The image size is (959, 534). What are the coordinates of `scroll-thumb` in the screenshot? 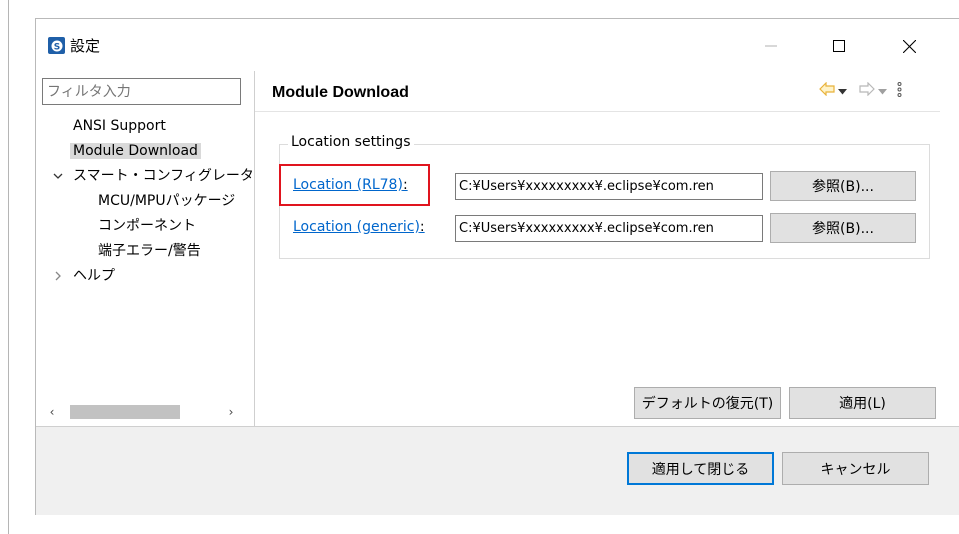 It's located at (125, 412).